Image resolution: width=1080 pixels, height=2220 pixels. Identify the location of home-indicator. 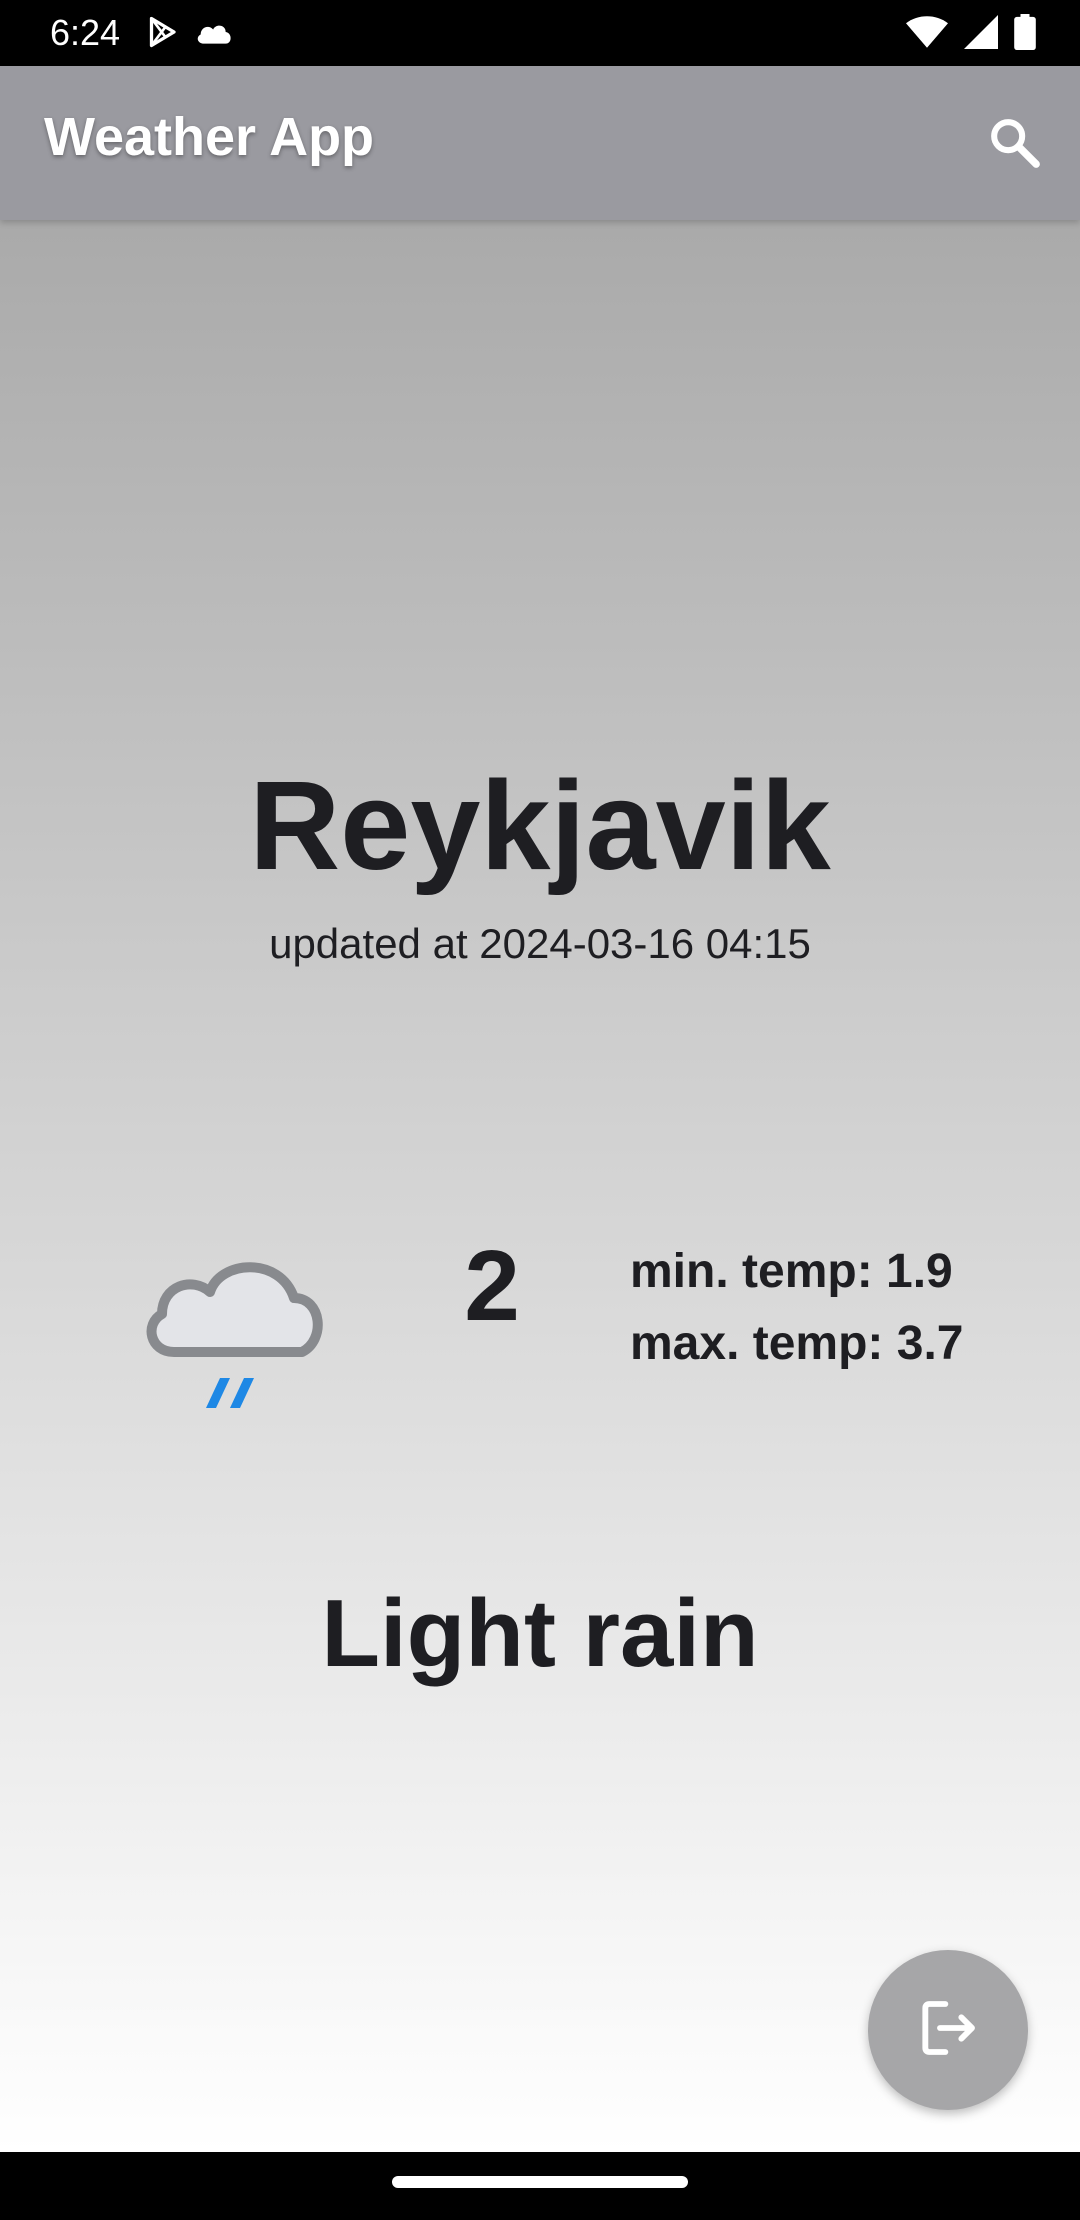
(540, 2182).